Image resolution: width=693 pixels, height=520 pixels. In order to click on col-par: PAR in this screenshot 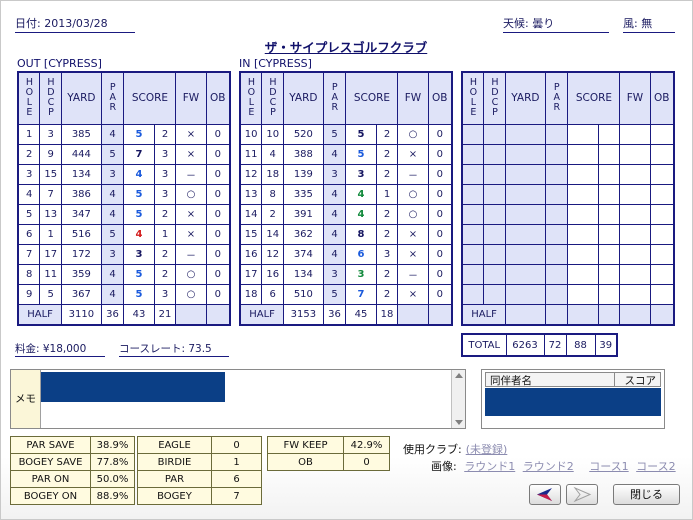, I will do `click(112, 98)`.